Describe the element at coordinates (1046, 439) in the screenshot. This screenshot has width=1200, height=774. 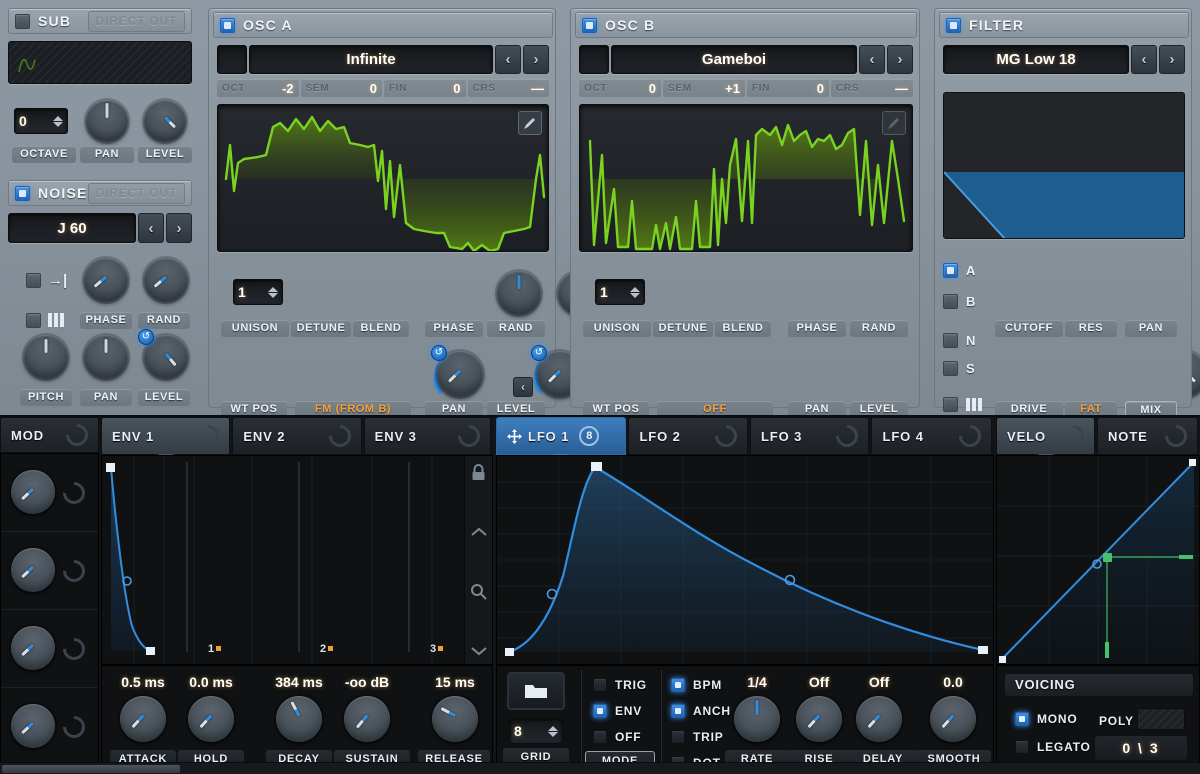
I see `tab-velo: VELO` at that location.